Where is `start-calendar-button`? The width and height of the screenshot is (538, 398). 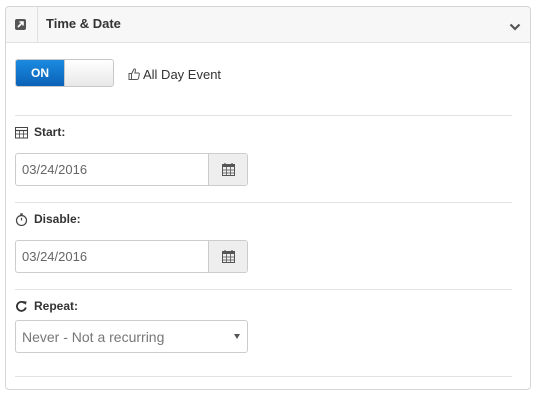 start-calendar-button is located at coordinates (227, 169).